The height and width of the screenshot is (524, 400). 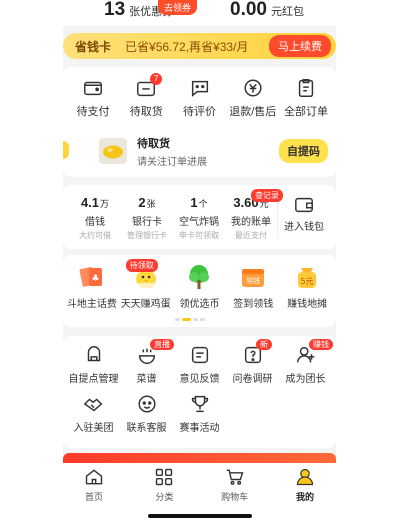 What do you see at coordinates (141, 265) in the screenshot?
I see `eggs-badge: 待领取` at bounding box center [141, 265].